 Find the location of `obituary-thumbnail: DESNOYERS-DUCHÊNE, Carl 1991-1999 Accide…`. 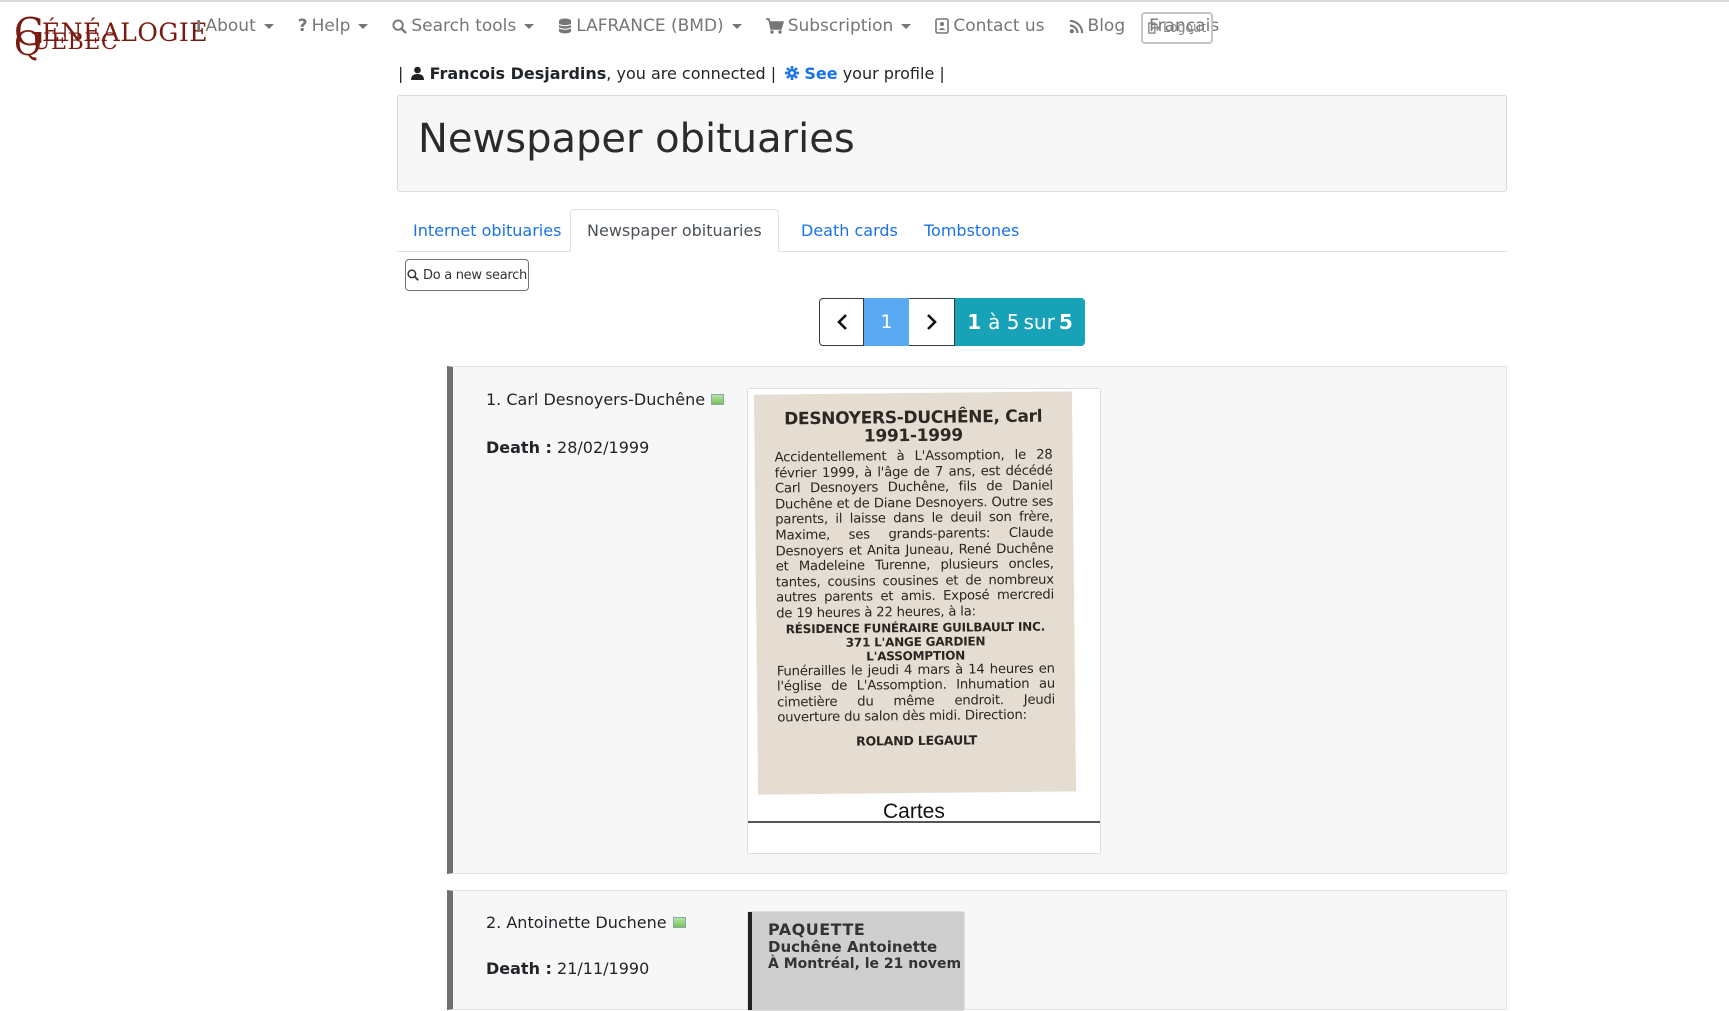

obituary-thumbnail: DESNOYERS-DUCHÊNE, Carl 1991-1999 Accide… is located at coordinates (924, 621).